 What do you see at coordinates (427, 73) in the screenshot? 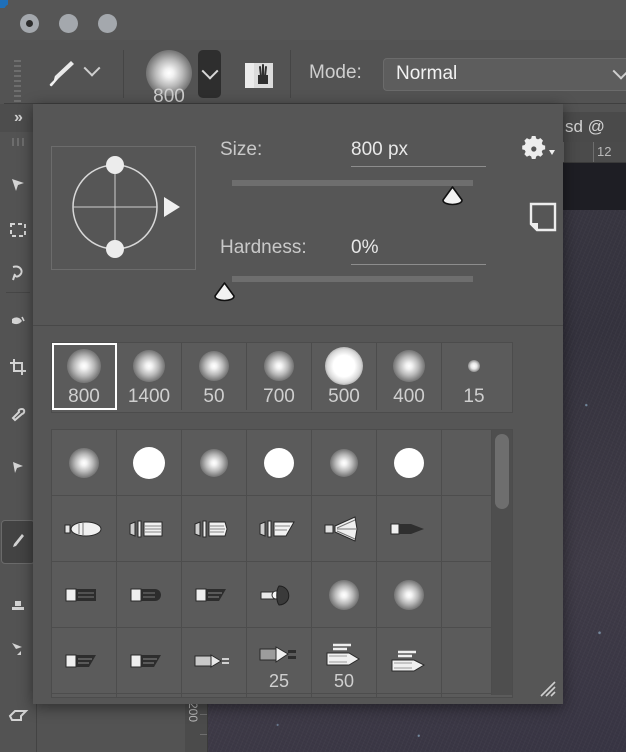
I see `blend-mode-value: Normal` at bounding box center [427, 73].